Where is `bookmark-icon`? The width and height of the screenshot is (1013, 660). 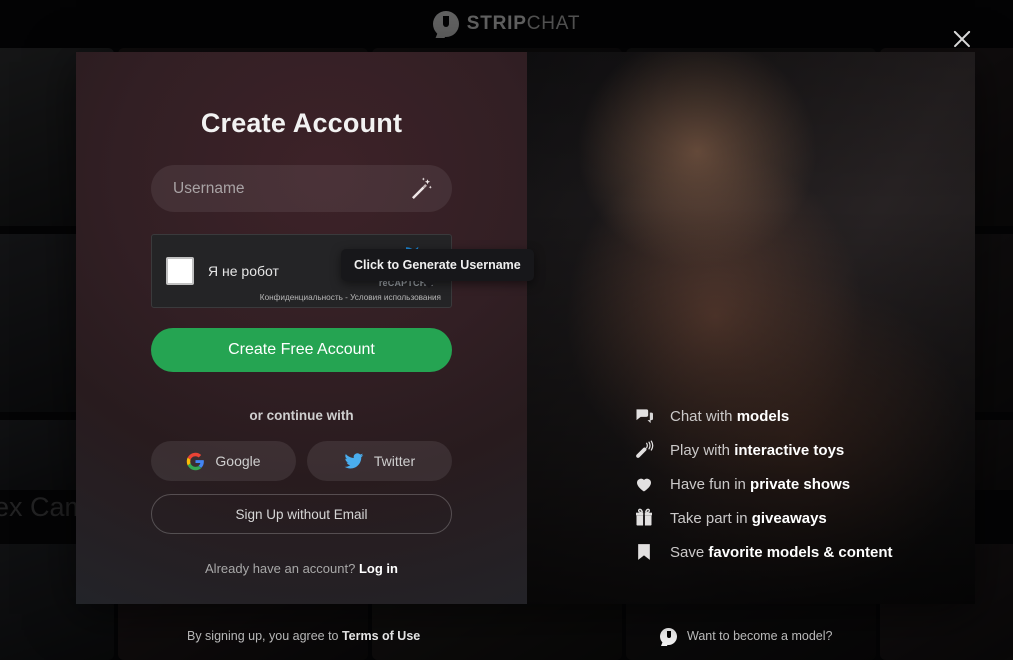 bookmark-icon is located at coordinates (644, 552).